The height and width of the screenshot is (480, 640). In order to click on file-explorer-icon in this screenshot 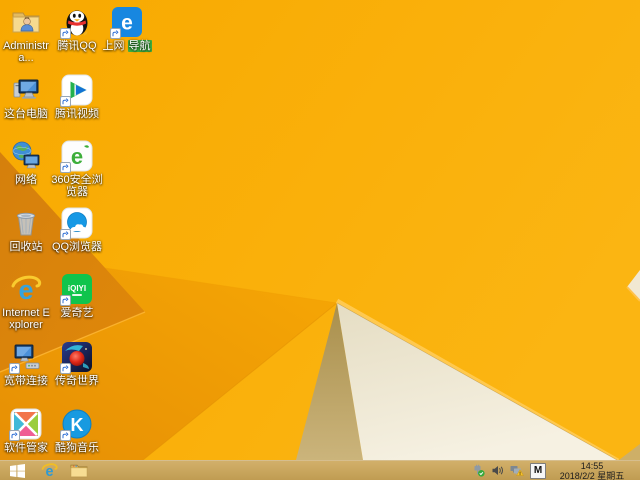, I will do `click(79, 471)`.